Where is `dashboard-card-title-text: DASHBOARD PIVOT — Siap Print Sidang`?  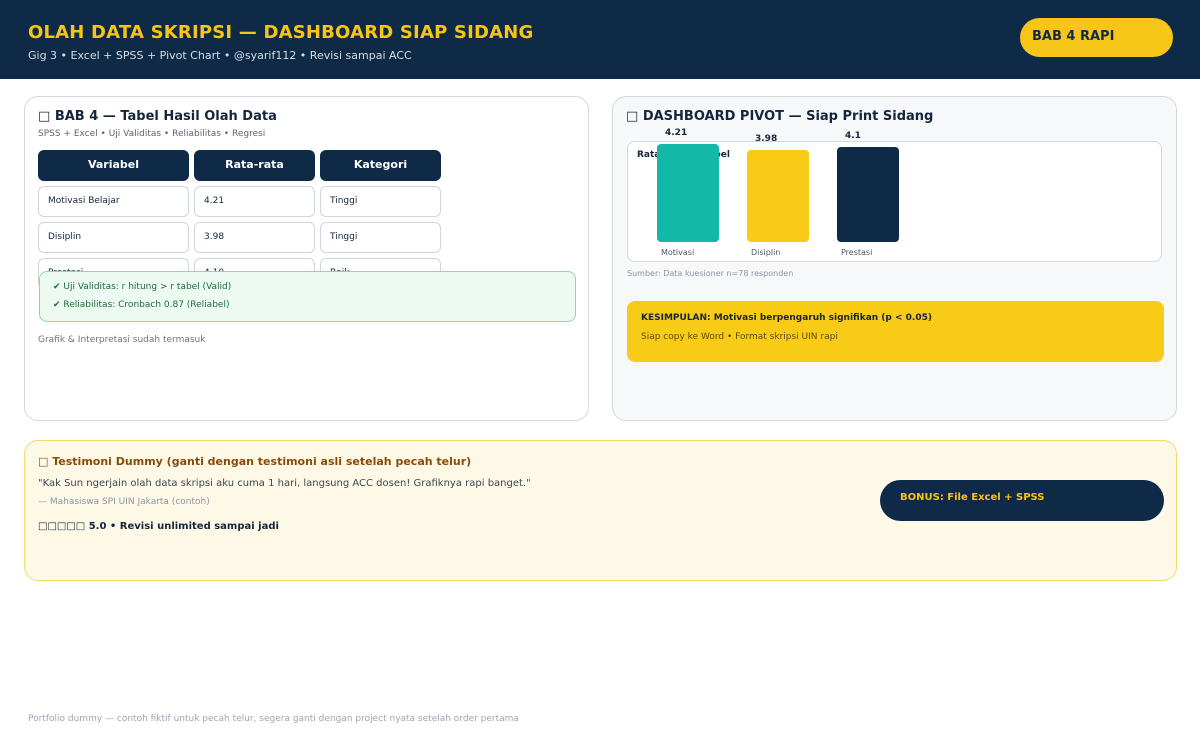
dashboard-card-title-text: DASHBOARD PIVOT — Siap Print Sidang is located at coordinates (788, 116).